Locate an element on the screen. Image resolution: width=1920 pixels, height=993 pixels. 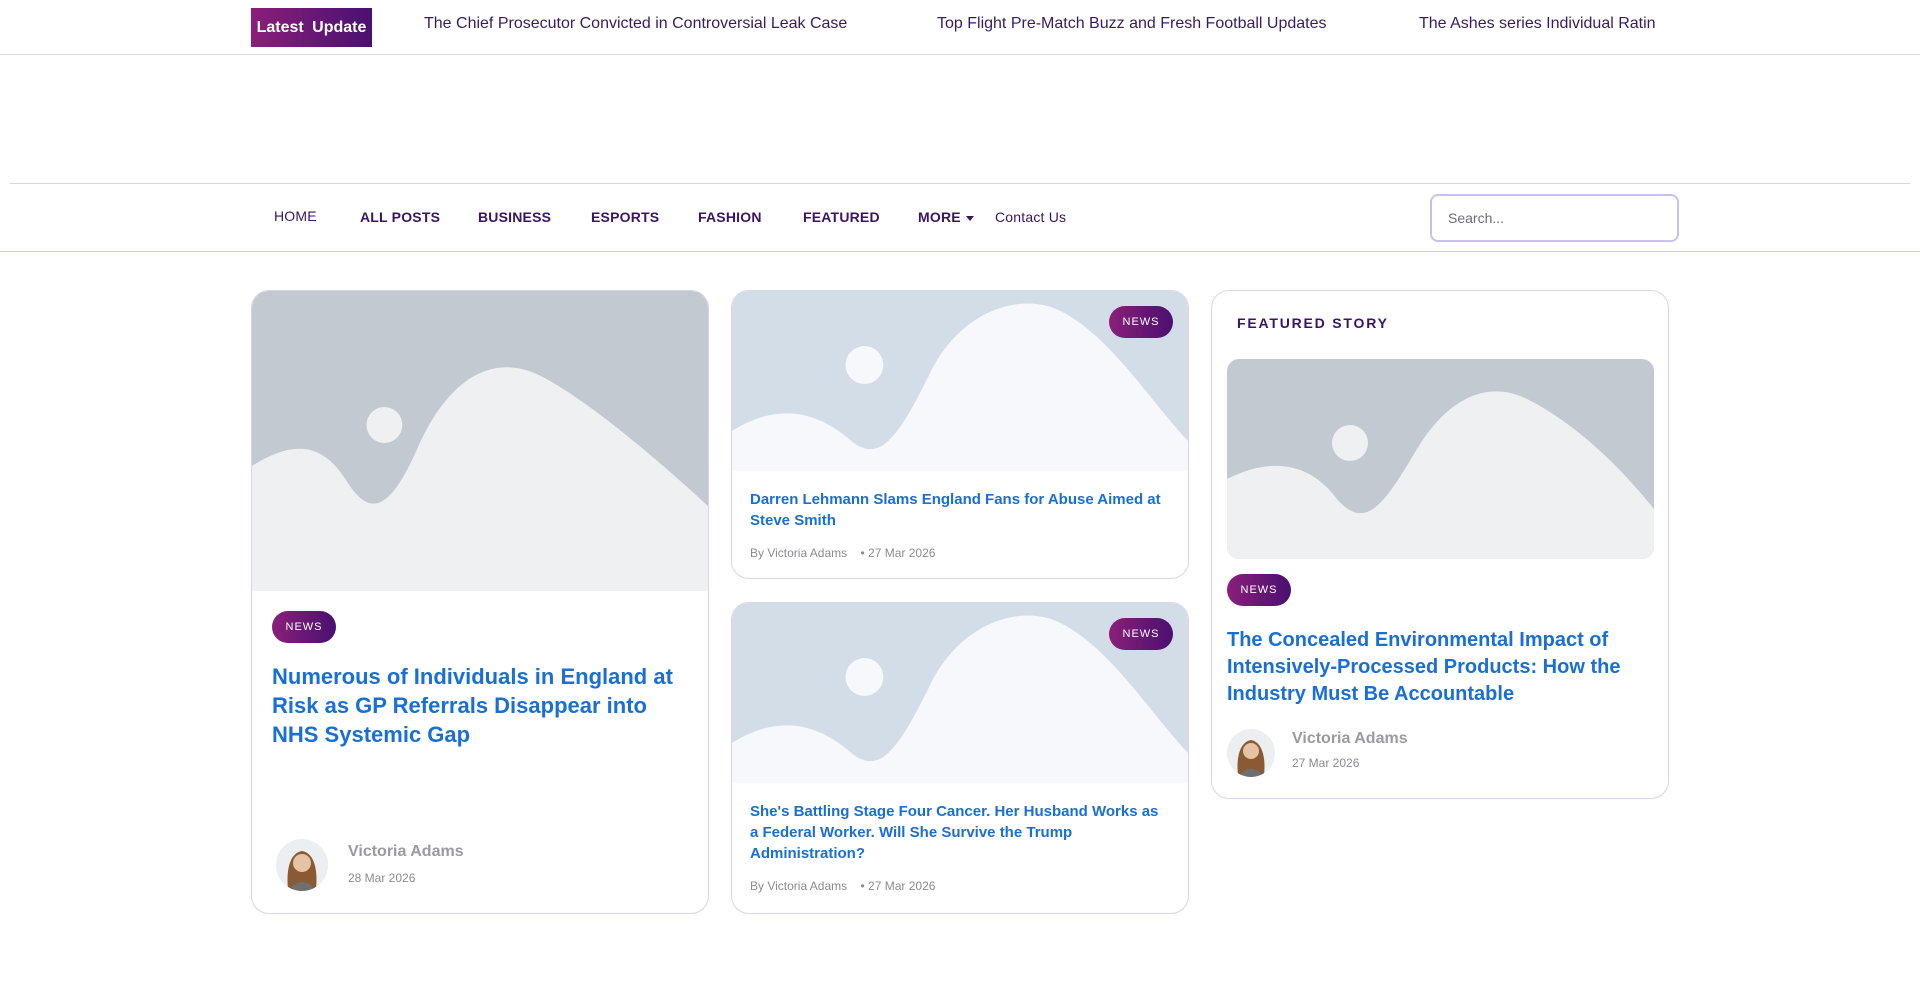
ticker-headline: The Ashes series Individual Ratin is located at coordinates (1537, 24).